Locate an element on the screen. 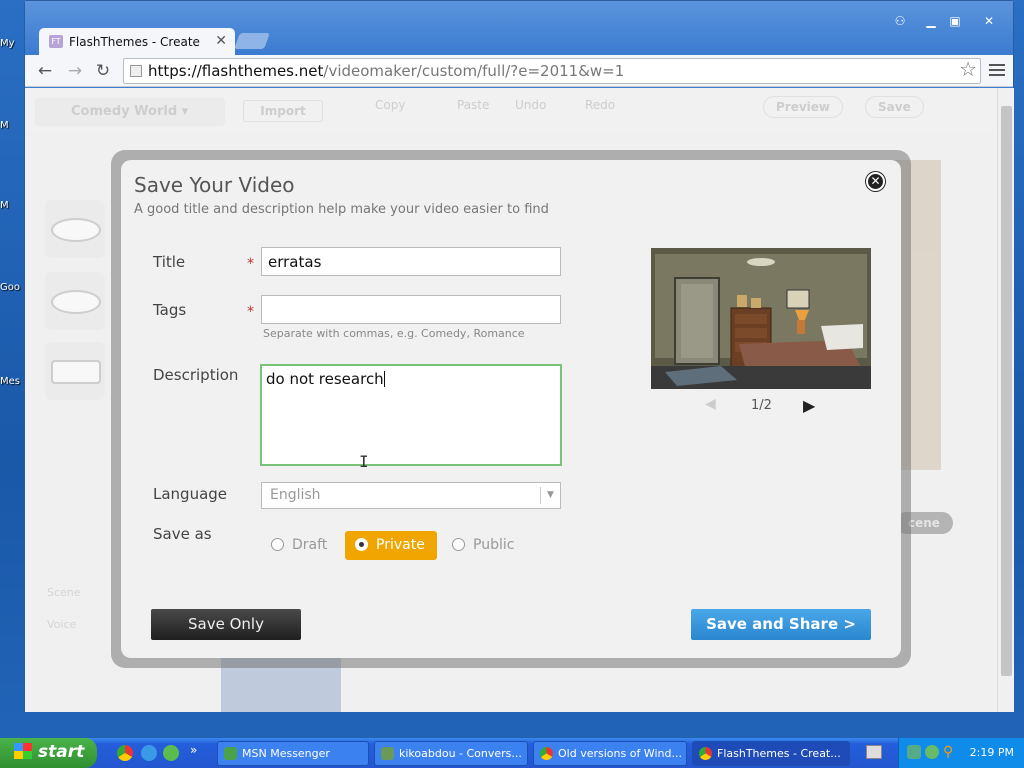  radio-private: Private is located at coordinates (391, 545).